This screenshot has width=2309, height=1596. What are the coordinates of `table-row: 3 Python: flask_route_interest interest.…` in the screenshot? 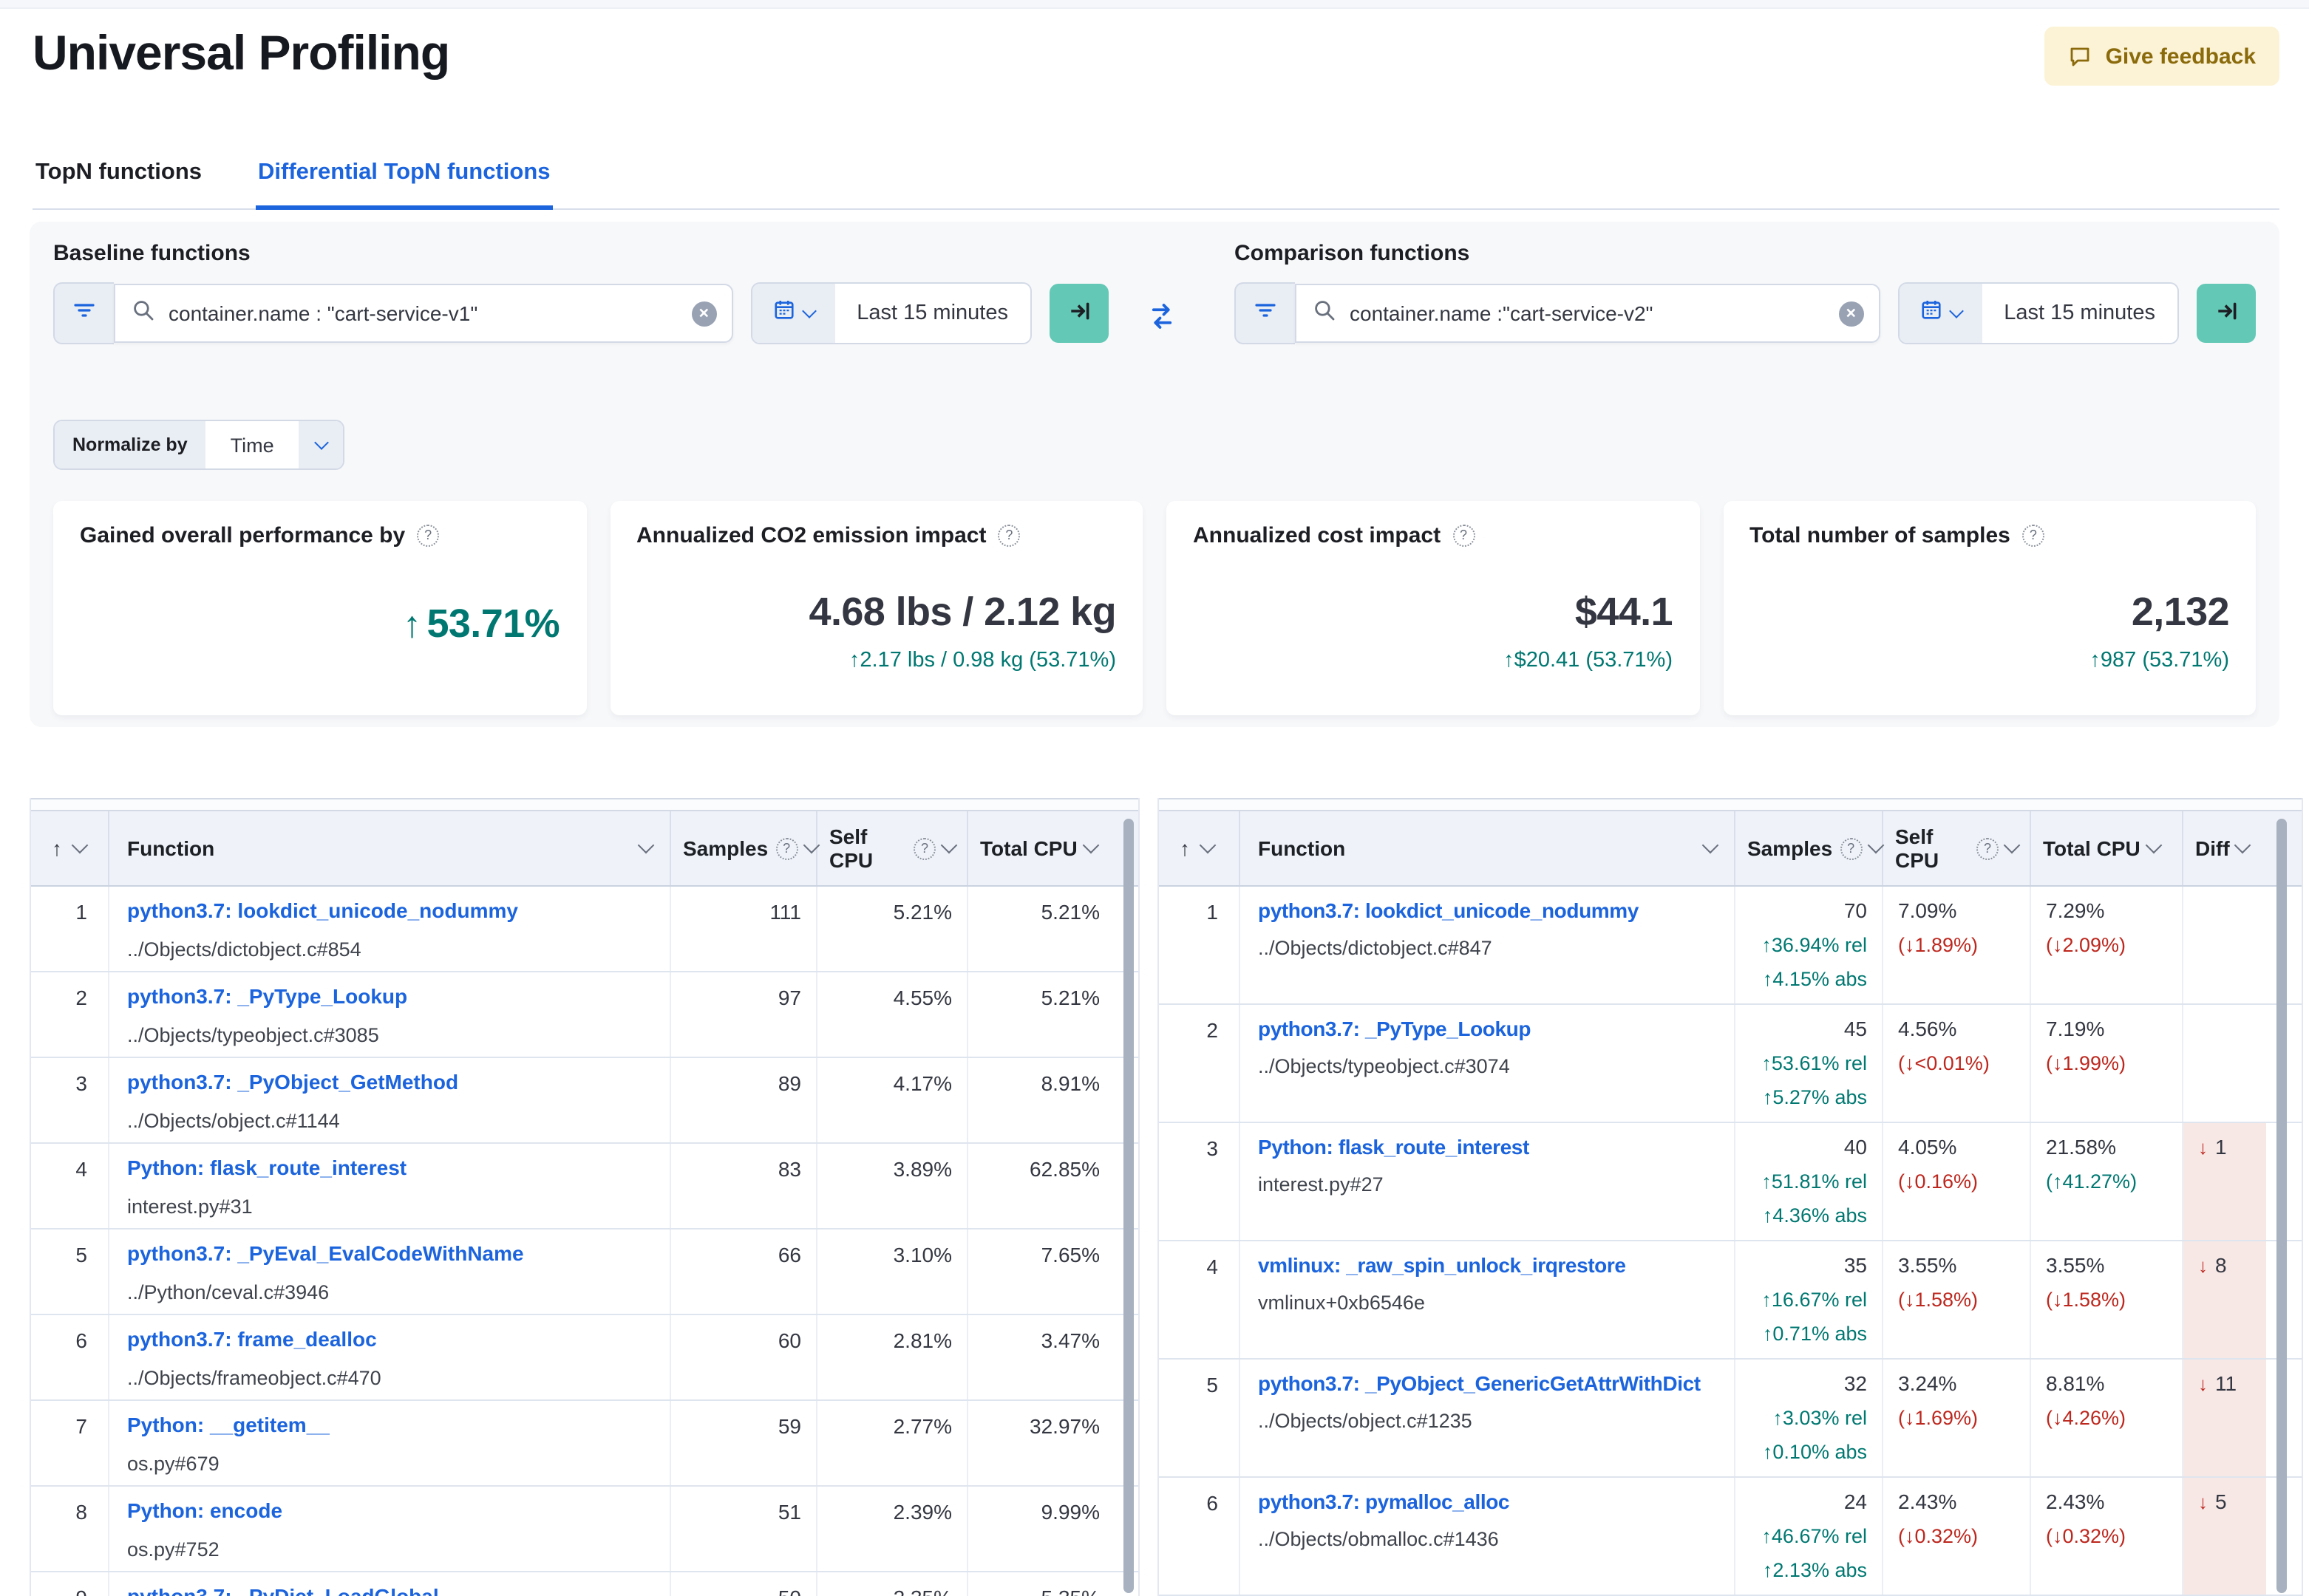 It's located at (1730, 1182).